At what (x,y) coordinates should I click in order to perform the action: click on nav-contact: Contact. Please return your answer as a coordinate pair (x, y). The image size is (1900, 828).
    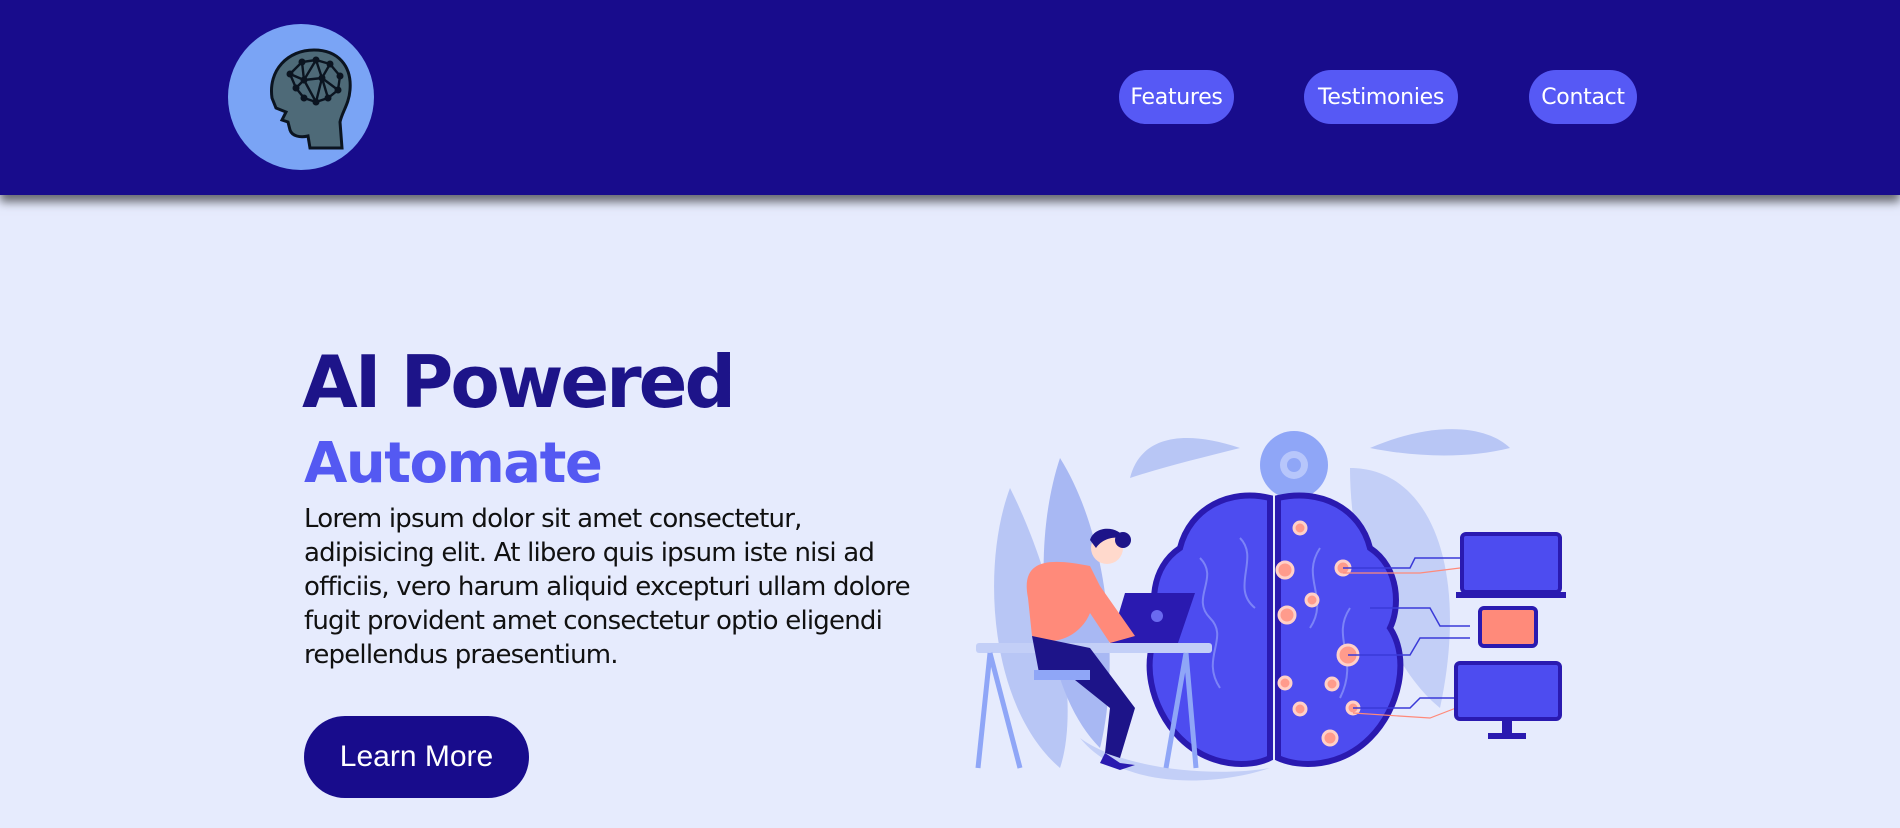
    Looking at the image, I should click on (1583, 97).